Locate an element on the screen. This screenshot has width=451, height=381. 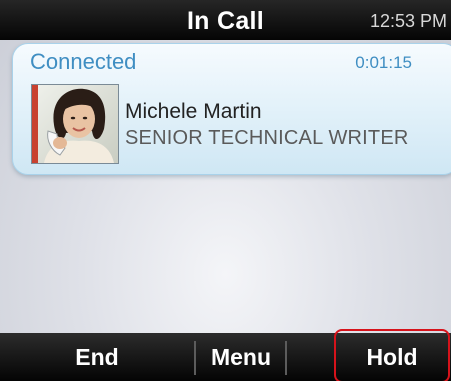
avatar is located at coordinates (75, 124).